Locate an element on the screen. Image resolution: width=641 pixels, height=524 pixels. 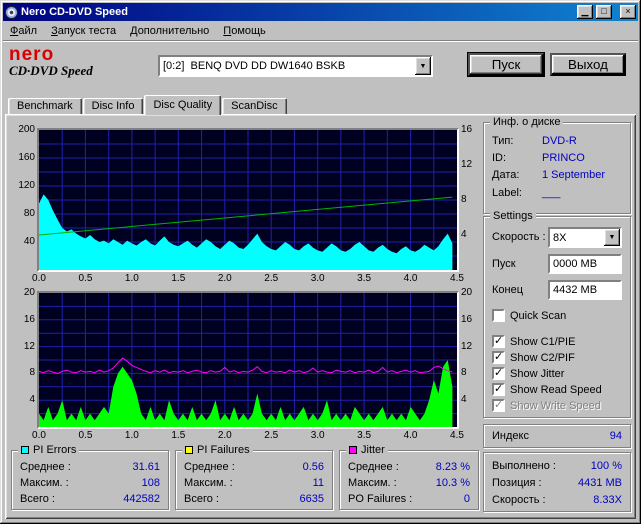
titlebar: Nero CD-DVD Speed ▁ □ × is located at coordinates (320, 12).